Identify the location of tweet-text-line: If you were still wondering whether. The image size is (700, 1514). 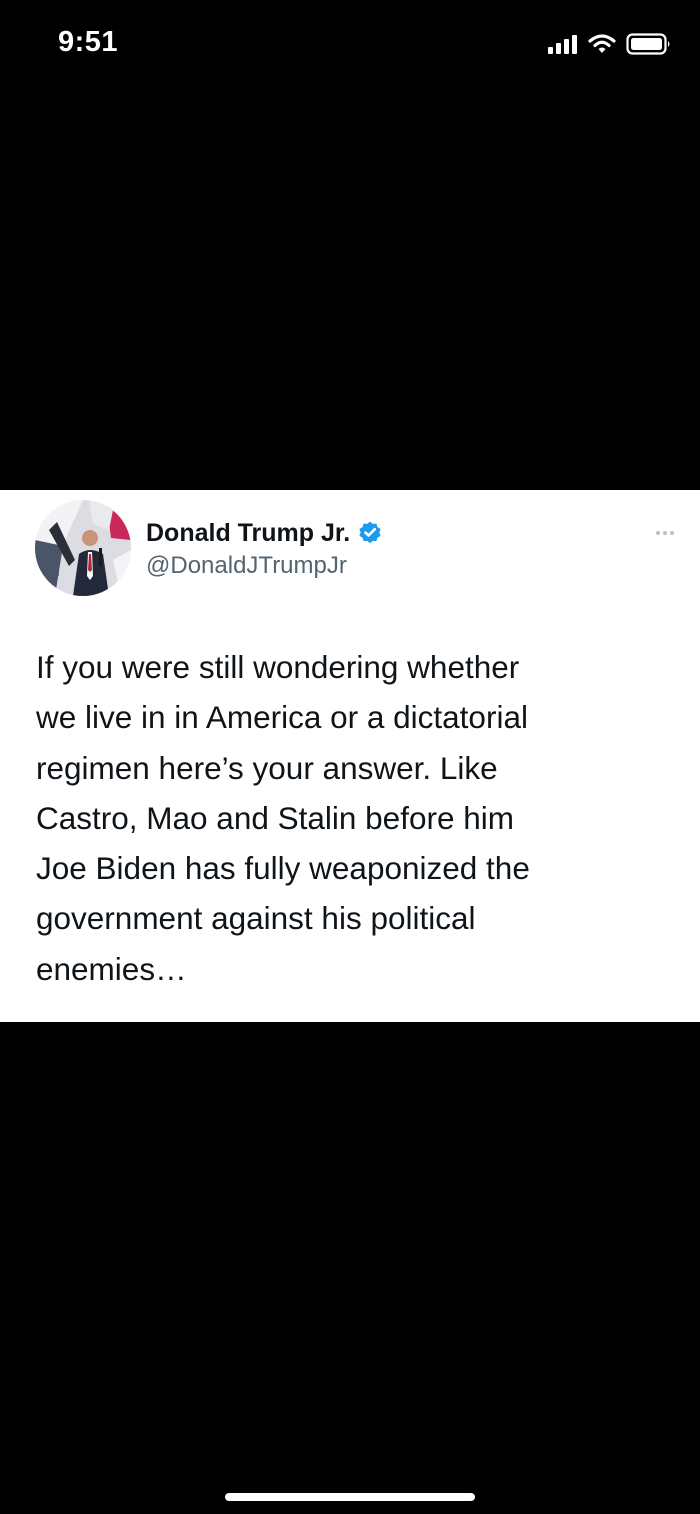
(278, 667).